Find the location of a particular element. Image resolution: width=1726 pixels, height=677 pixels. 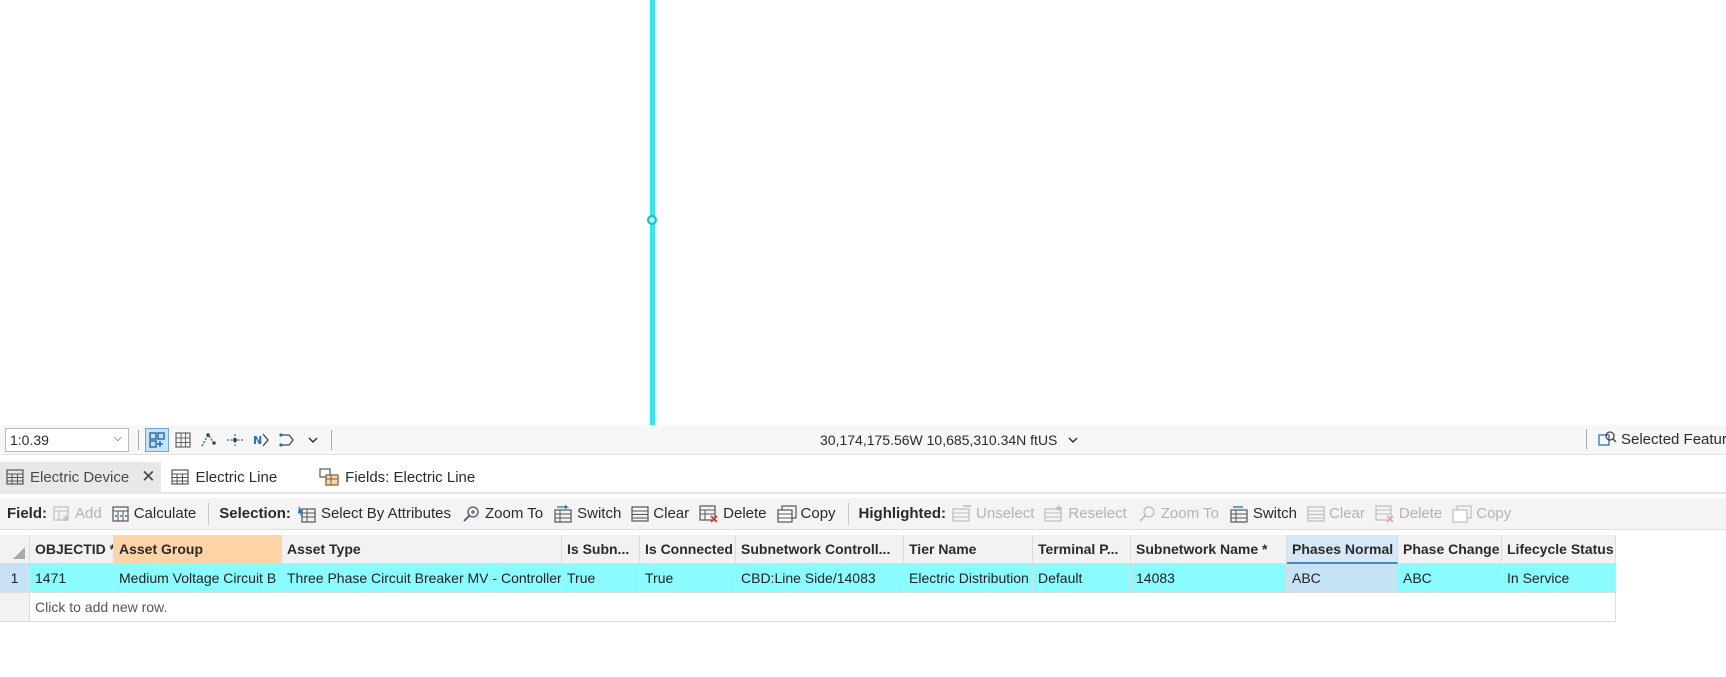

cell-objectid: 1471 is located at coordinates (72, 578).